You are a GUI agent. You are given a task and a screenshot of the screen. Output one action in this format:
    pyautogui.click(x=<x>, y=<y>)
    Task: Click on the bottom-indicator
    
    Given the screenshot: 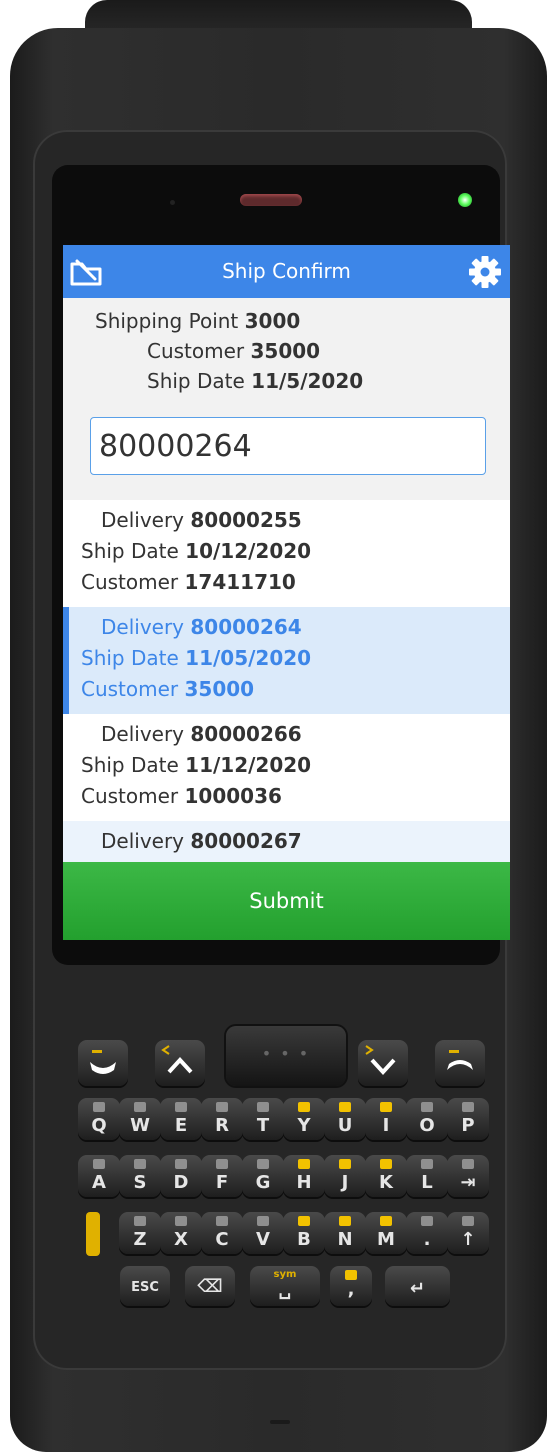 What is the action you would take?
    pyautogui.click(x=280, y=1422)
    